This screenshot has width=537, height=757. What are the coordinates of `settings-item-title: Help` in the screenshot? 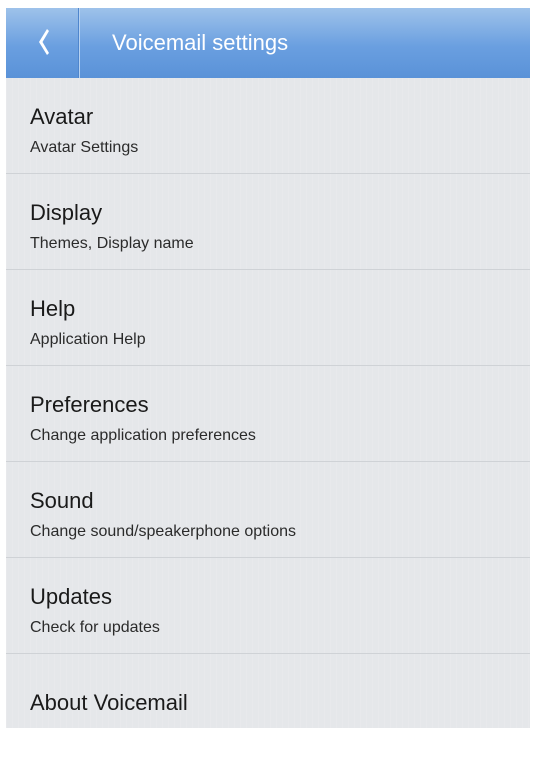 It's located at (53, 308).